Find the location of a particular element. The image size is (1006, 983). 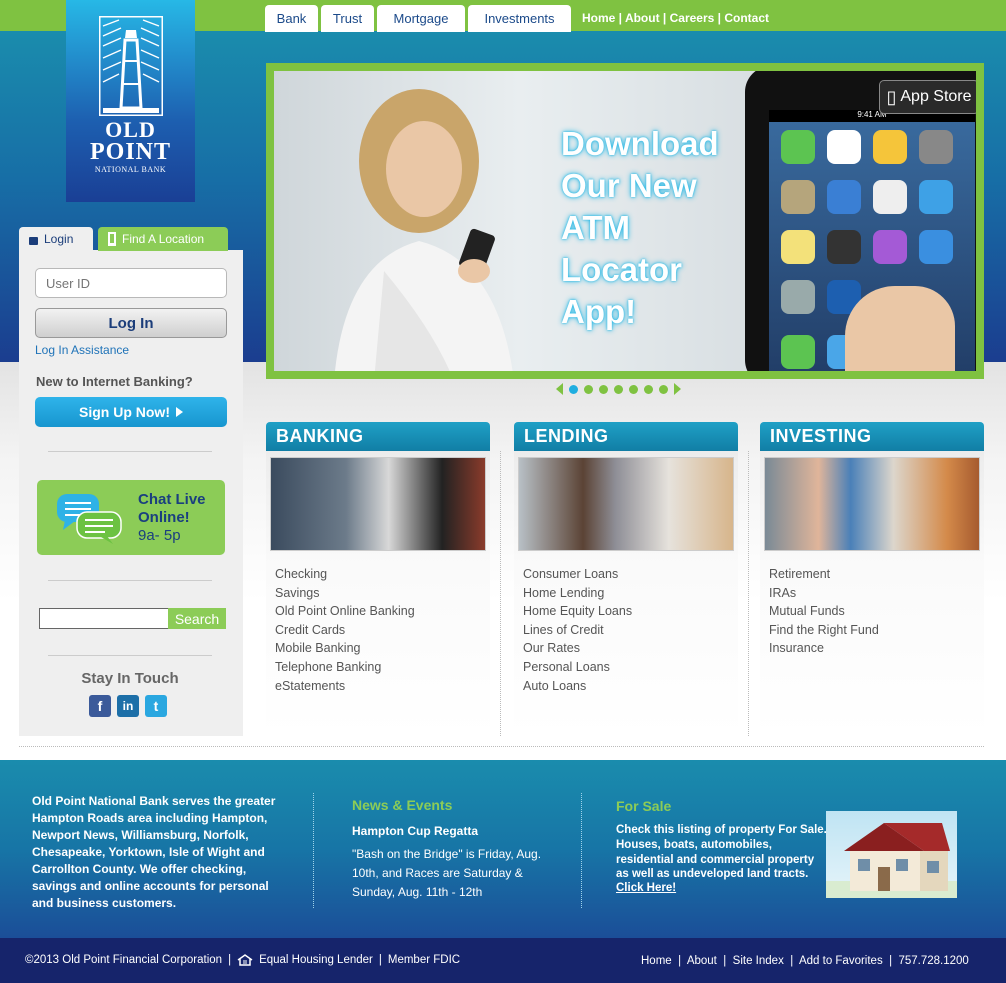

chat-line-2: Online! is located at coordinates (164, 517).